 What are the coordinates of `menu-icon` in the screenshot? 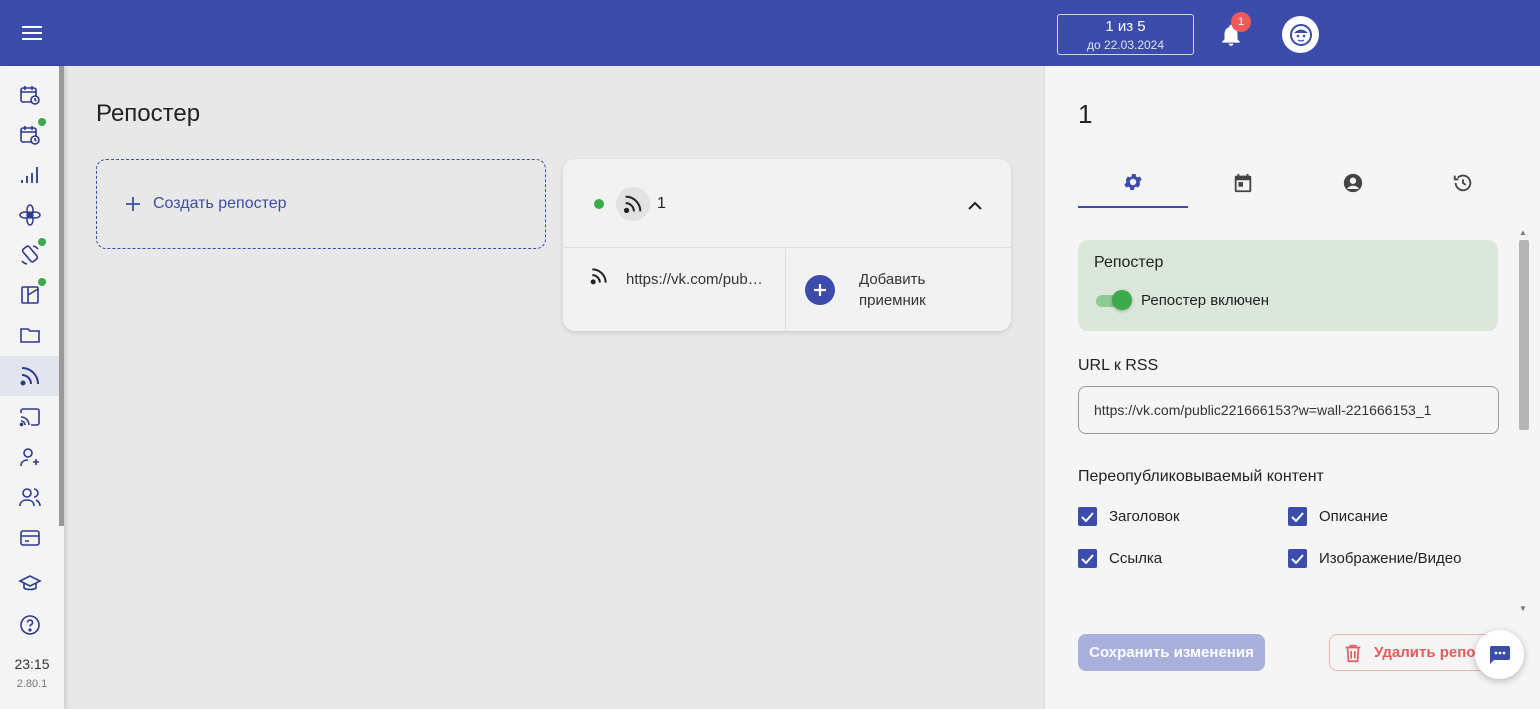 It's located at (32, 33).